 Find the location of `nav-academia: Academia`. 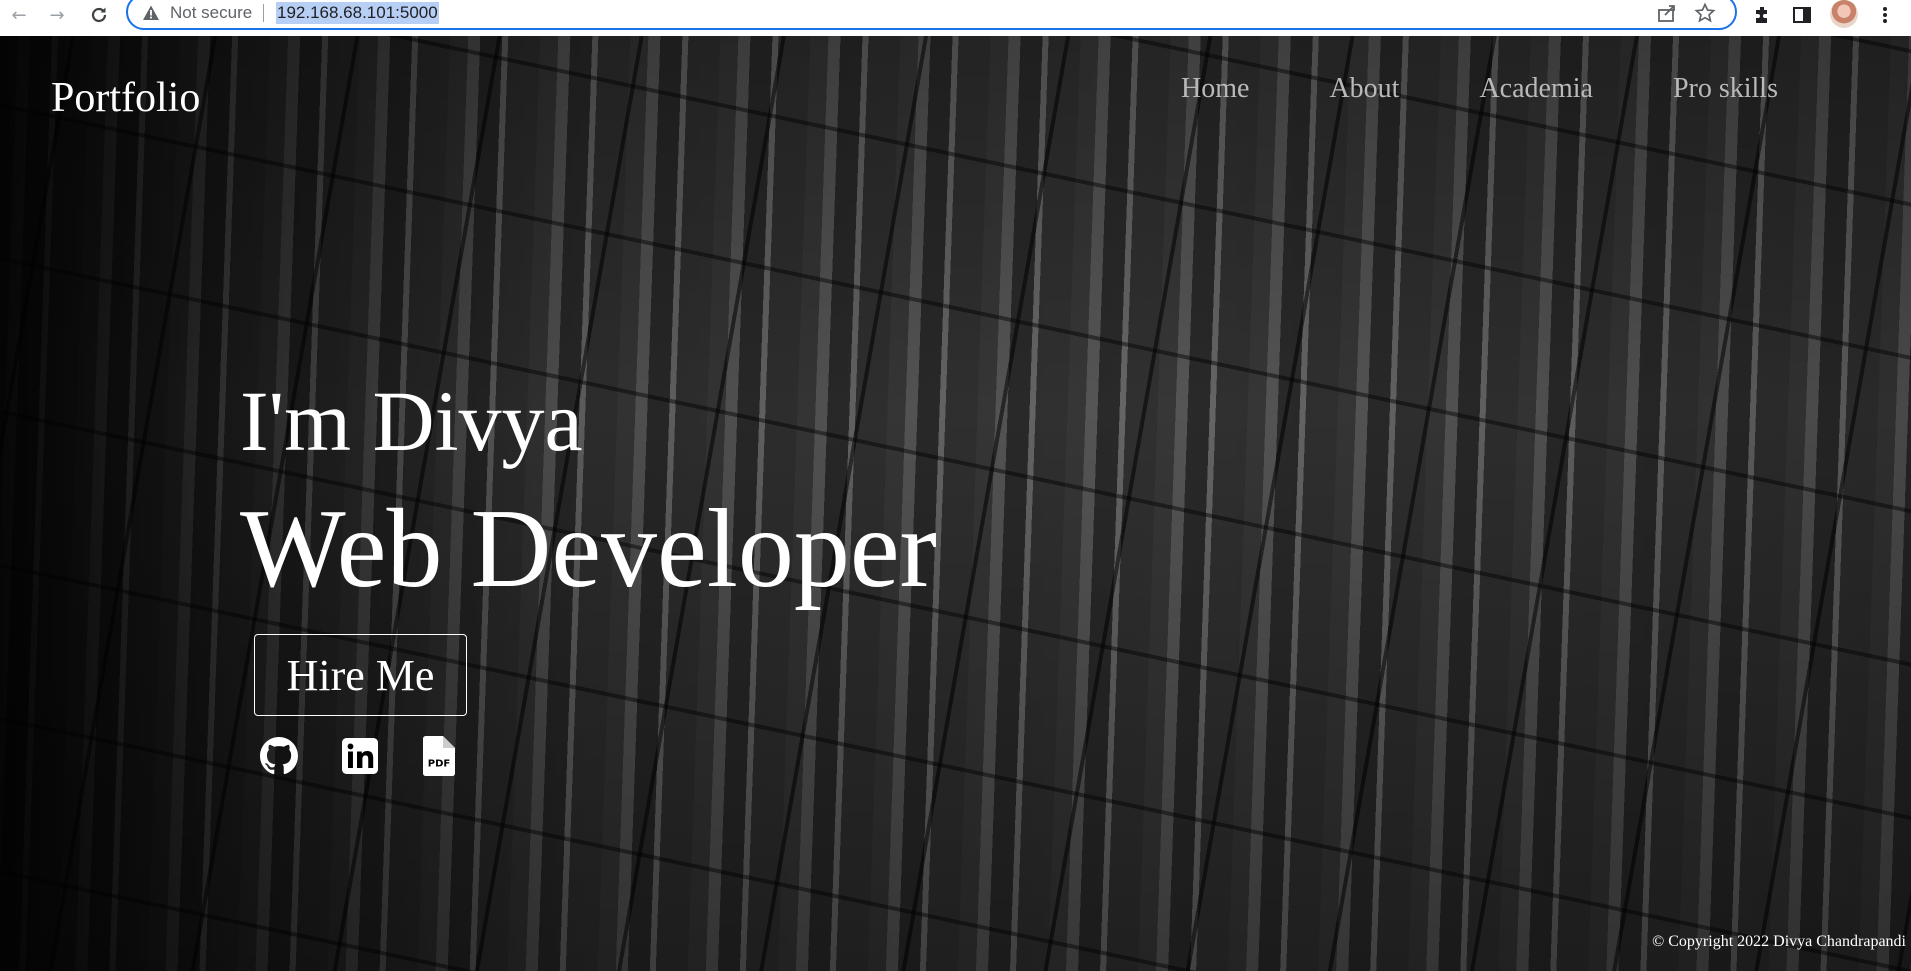

nav-academia: Academia is located at coordinates (1536, 89).